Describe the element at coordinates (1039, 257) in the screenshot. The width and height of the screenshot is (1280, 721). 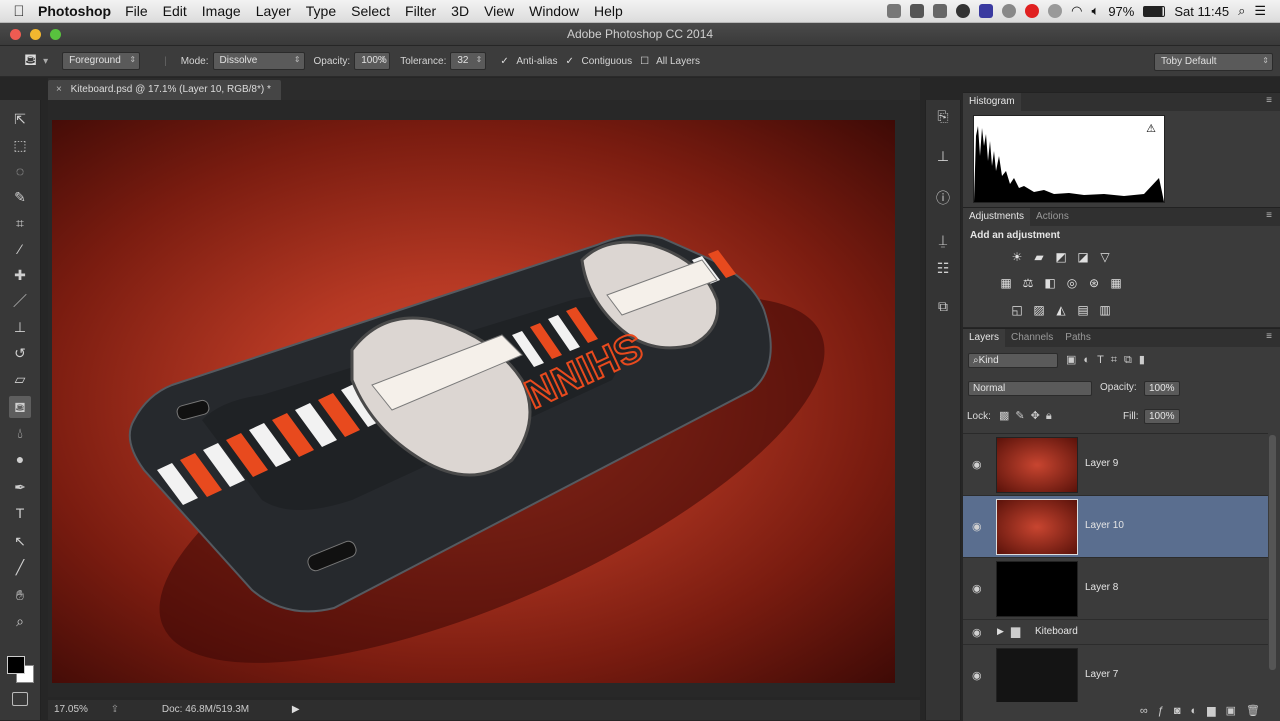
I see `levels-icon: ▰` at that location.